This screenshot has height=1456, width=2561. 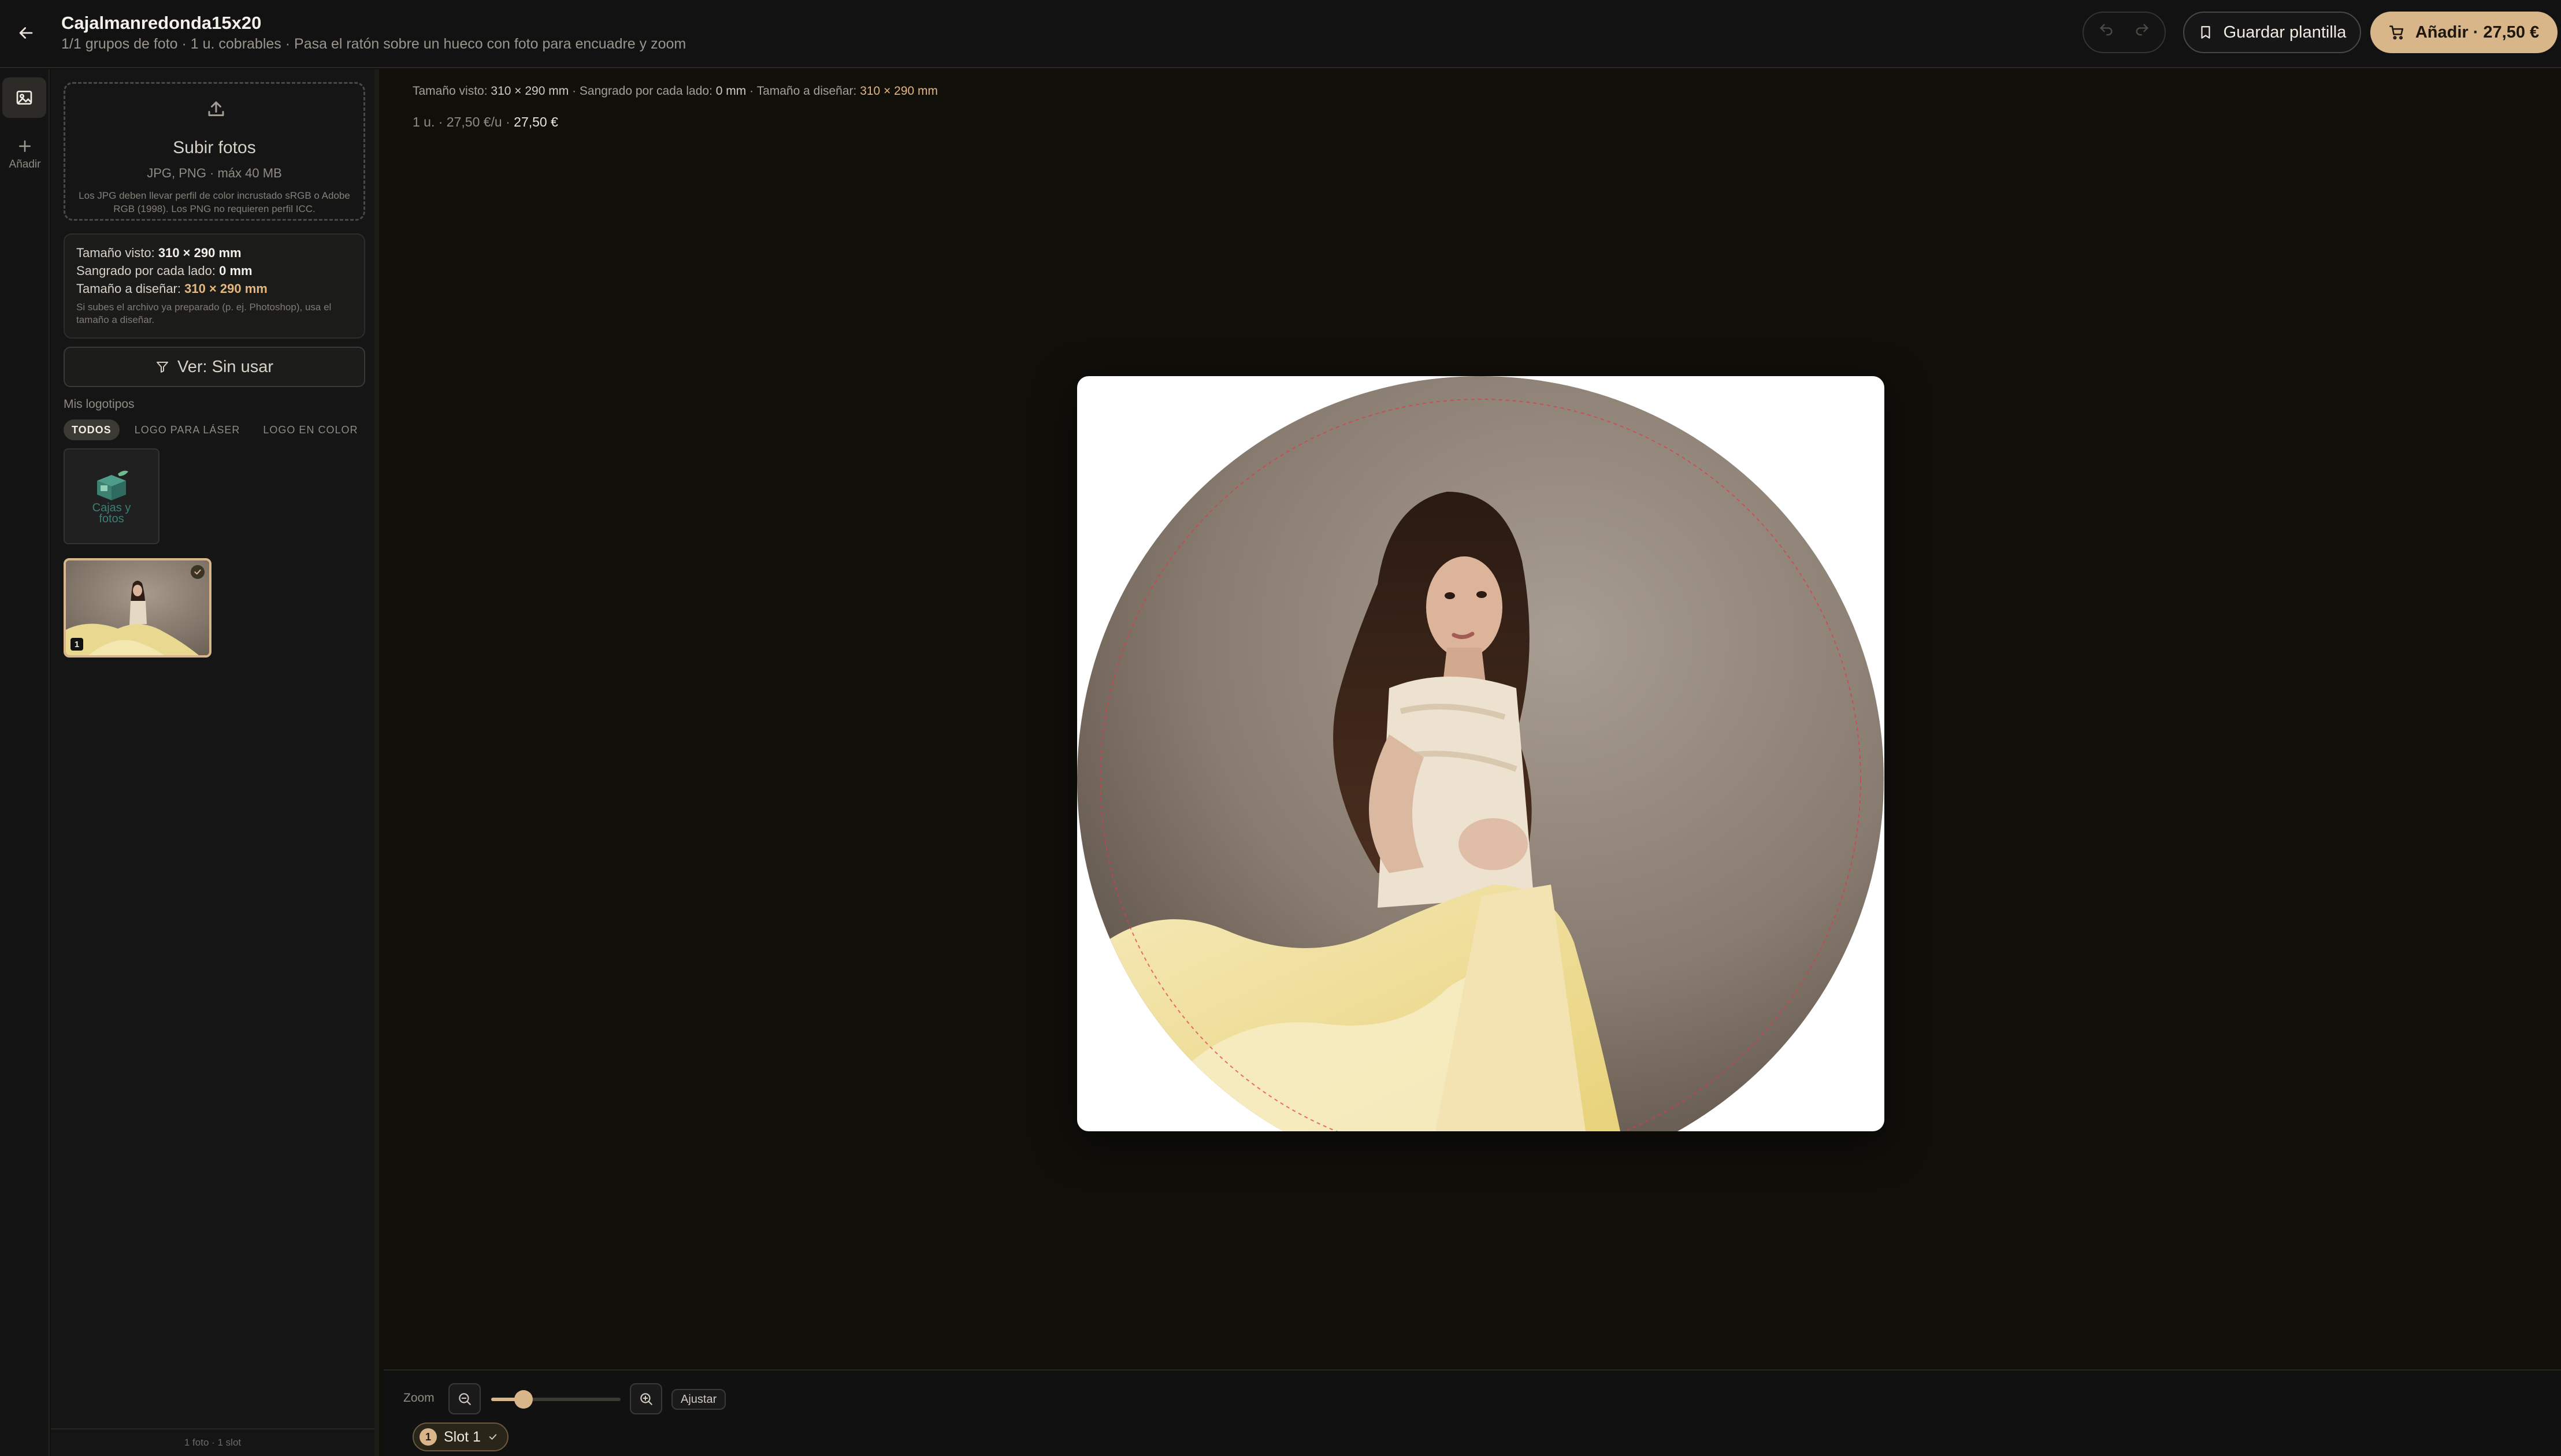 I want to click on photo-thumbnail-image, so click(x=137, y=607).